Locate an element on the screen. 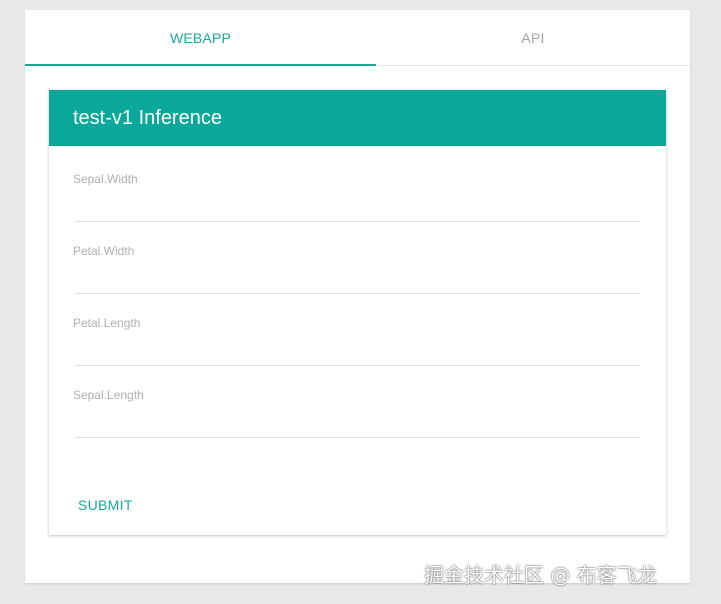 The image size is (721, 604). field-petal-length: Petal.Length is located at coordinates (356, 341).